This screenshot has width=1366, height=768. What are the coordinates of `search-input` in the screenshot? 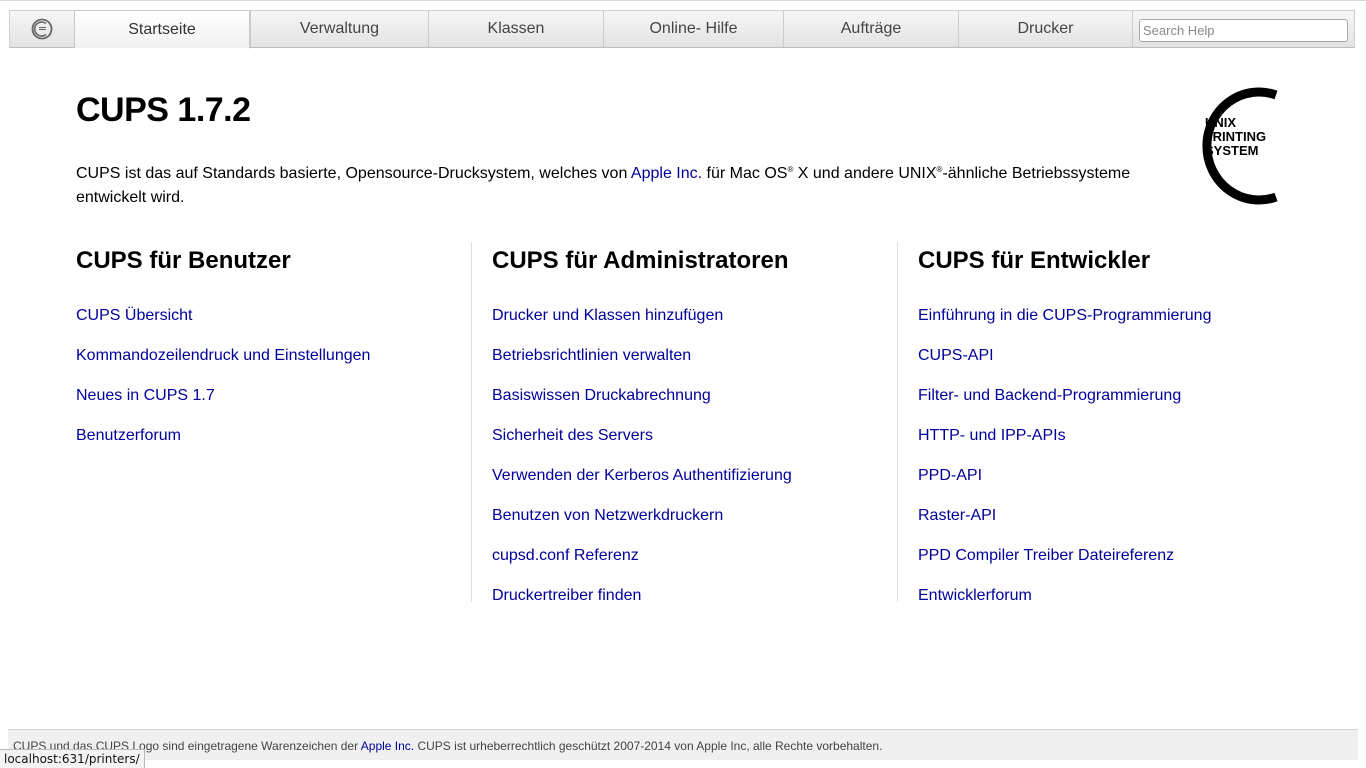 It's located at (1243, 30).